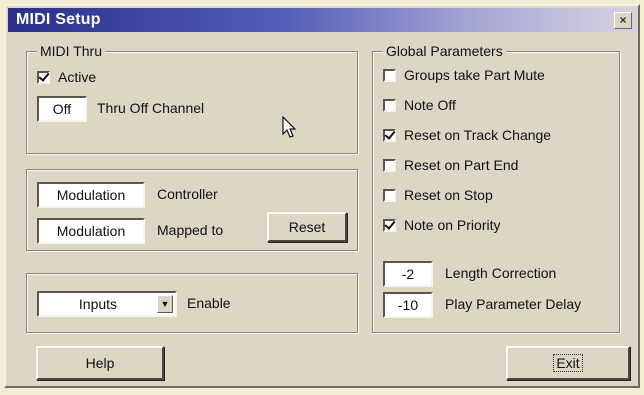 This screenshot has height=395, width=644. What do you see at coordinates (501, 273) in the screenshot?
I see `length-correction-label: Length Correction` at bounding box center [501, 273].